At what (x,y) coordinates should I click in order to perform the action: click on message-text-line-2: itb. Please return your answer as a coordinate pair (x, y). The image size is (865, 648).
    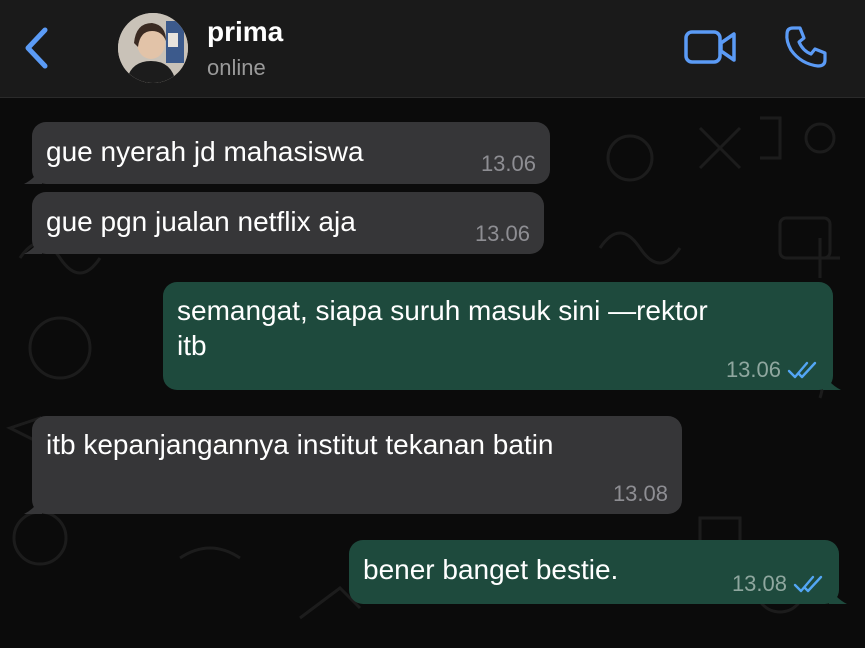
    Looking at the image, I should click on (192, 345).